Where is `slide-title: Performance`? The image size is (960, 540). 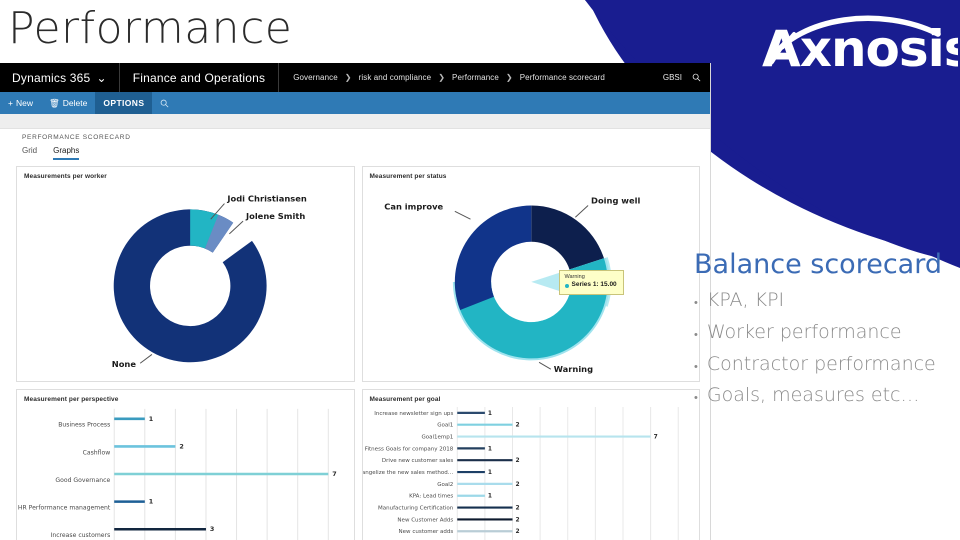 slide-title: Performance is located at coordinates (150, 28).